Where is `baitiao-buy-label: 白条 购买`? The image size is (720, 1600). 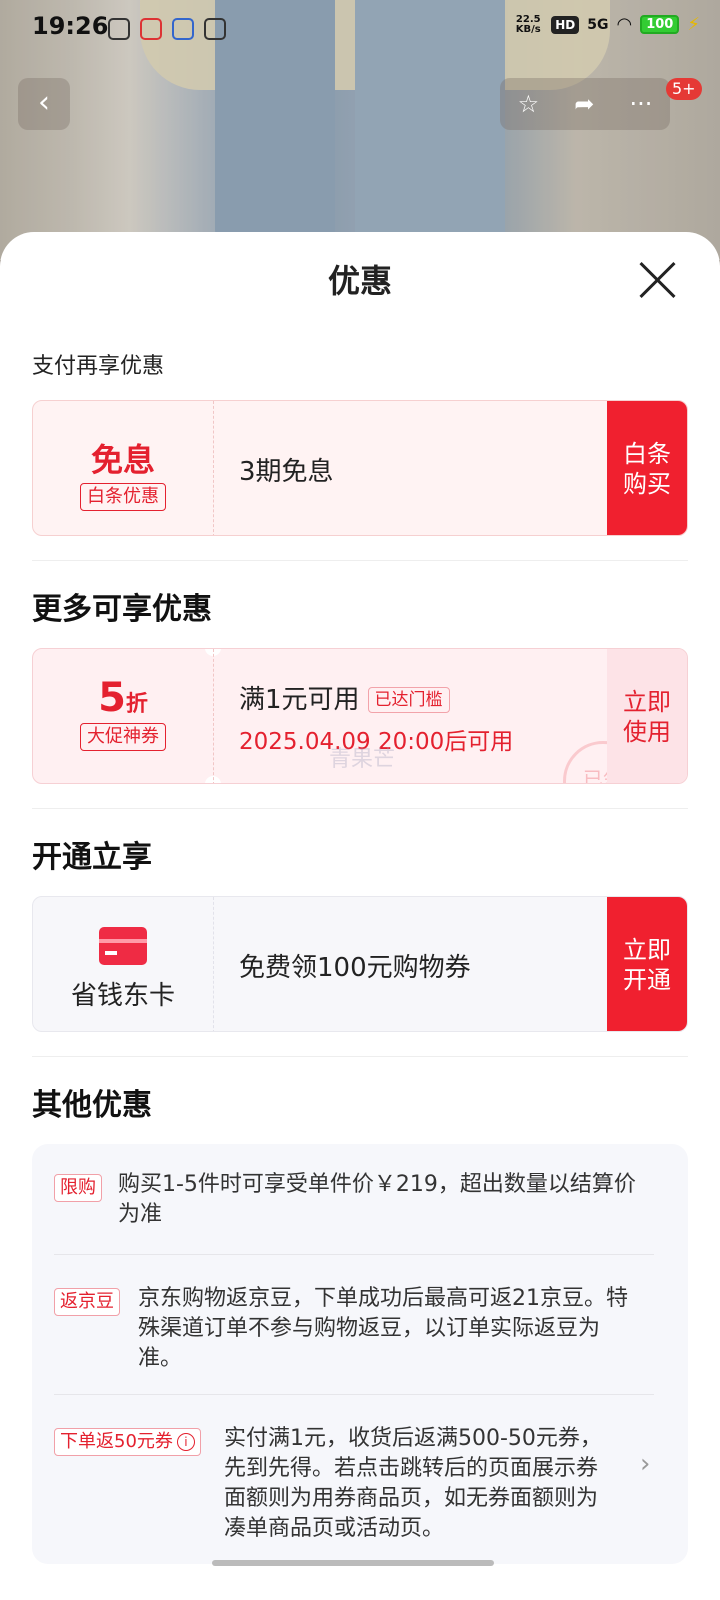 baitiao-buy-label: 白条 购买 is located at coordinates (647, 469).